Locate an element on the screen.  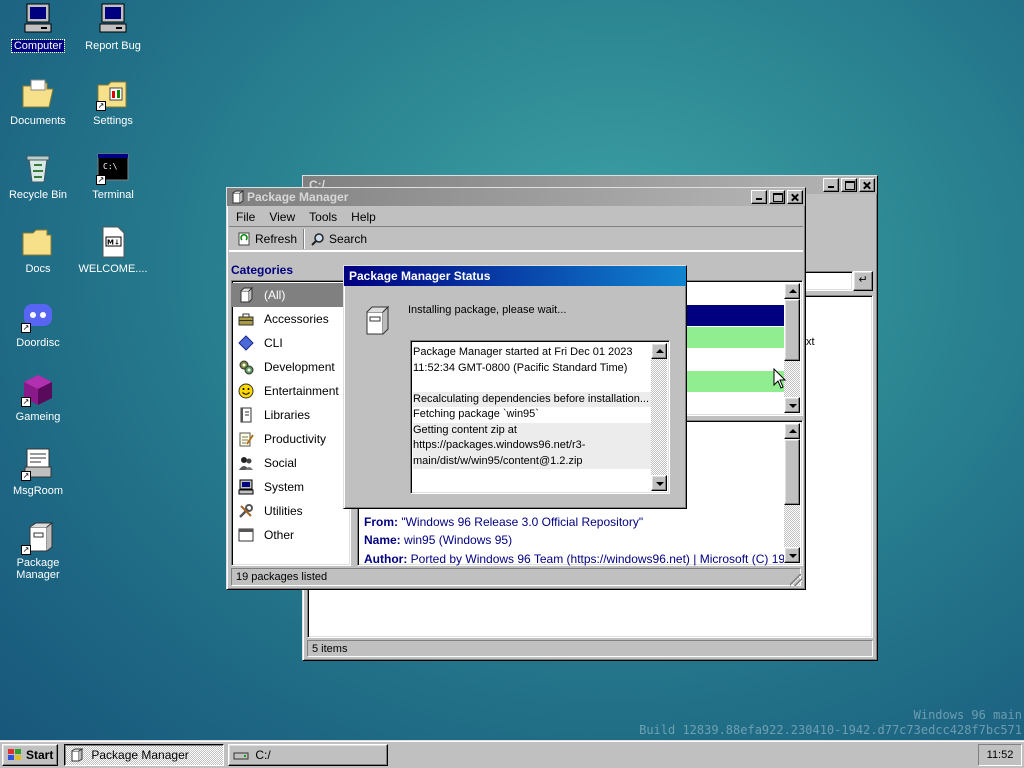
drive-icon is located at coordinates (241, 755).